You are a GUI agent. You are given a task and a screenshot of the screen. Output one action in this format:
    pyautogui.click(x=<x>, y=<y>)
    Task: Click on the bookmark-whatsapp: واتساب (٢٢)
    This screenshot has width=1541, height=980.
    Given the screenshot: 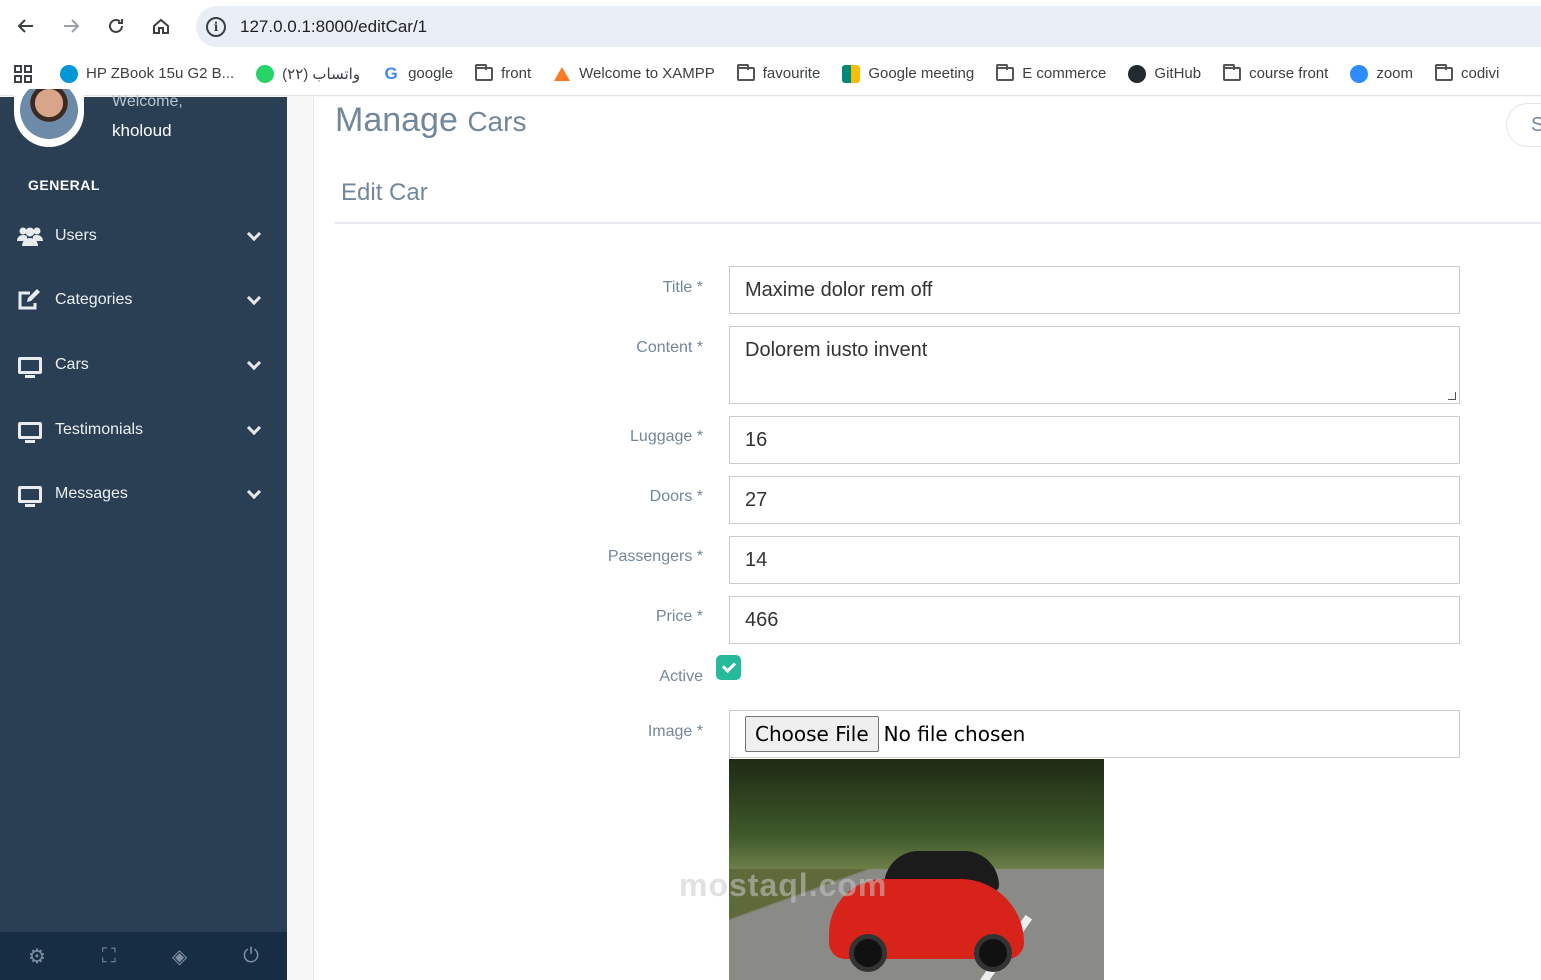 What is the action you would take?
    pyautogui.click(x=308, y=73)
    